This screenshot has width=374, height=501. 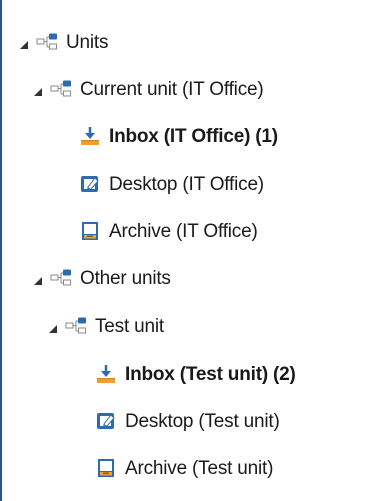 I want to click on tree-node-archive-it-office: Archive (IT Office), so click(x=168, y=231).